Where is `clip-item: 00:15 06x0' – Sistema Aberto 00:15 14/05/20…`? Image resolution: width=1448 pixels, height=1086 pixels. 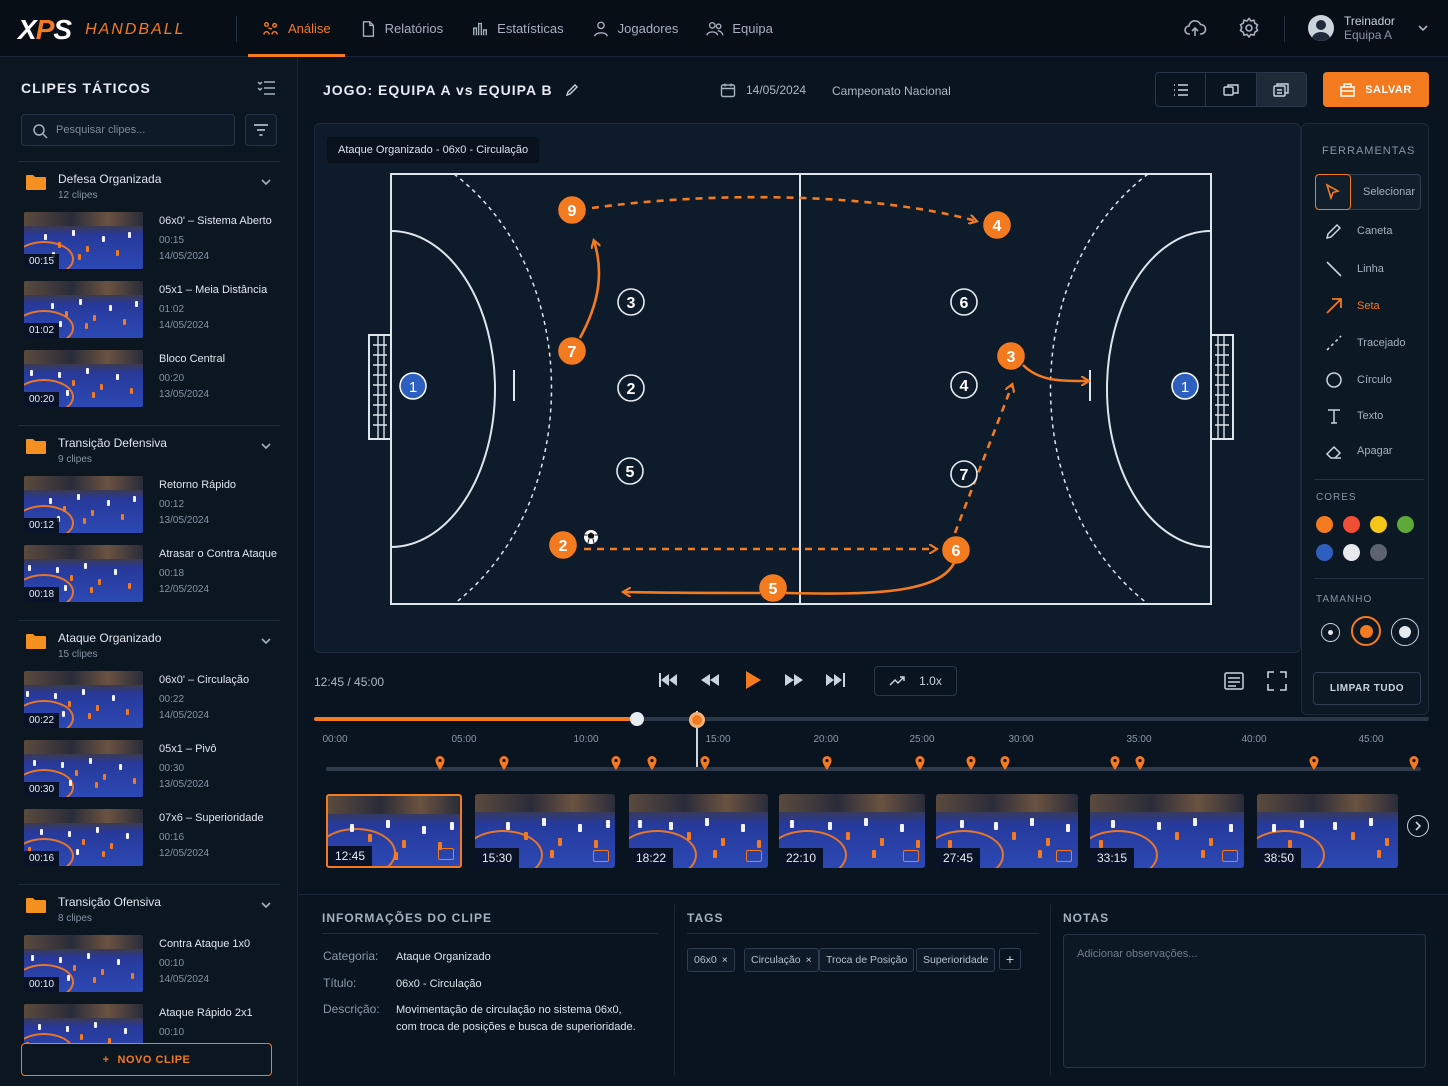
clip-item: 00:15 06x0' – Sistema Aberto 00:15 14/05/20… is located at coordinates (149, 246).